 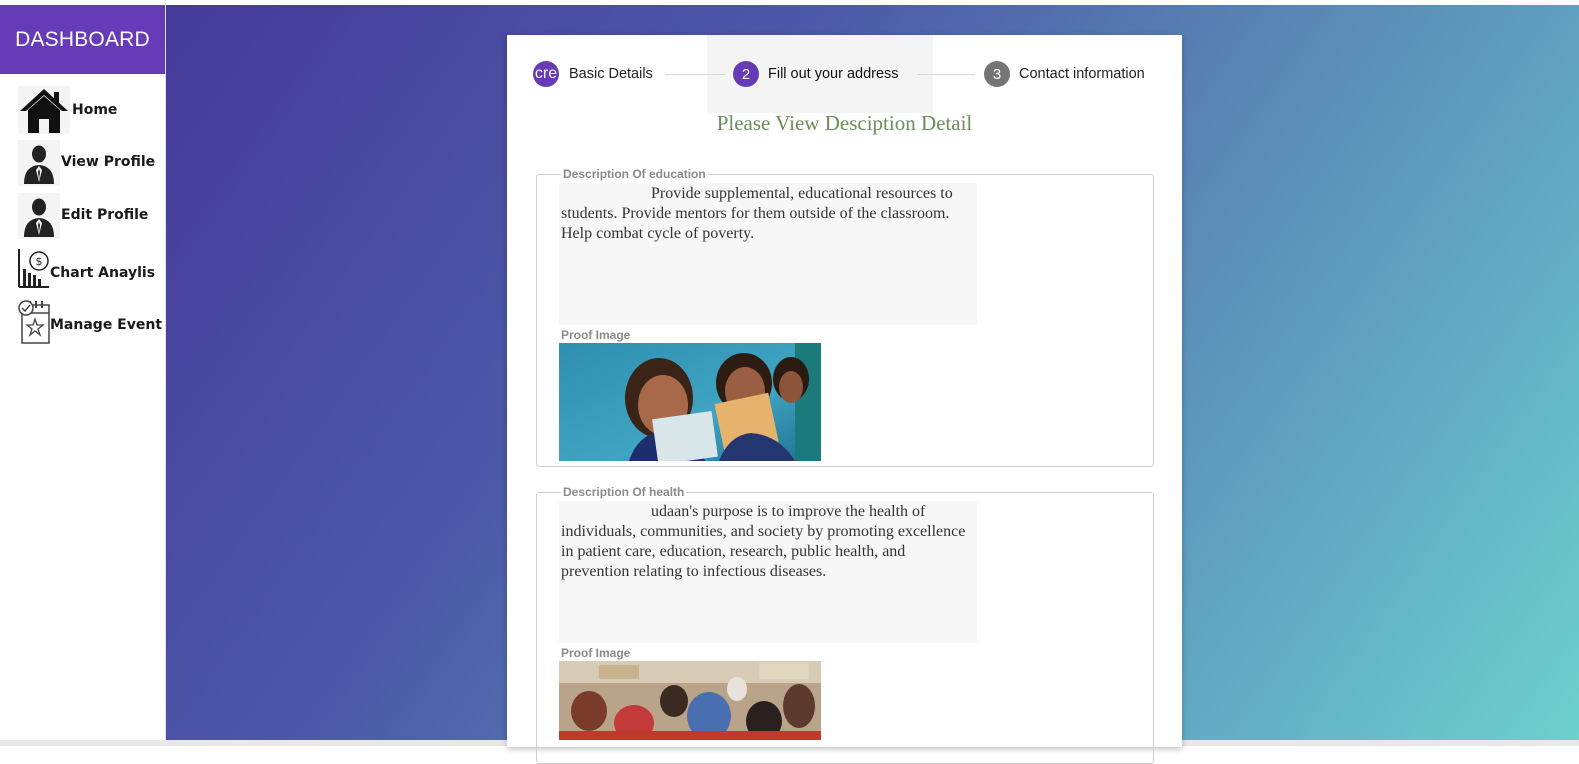 I want to click on step-2-label: Fill out your address, so click(x=833, y=74).